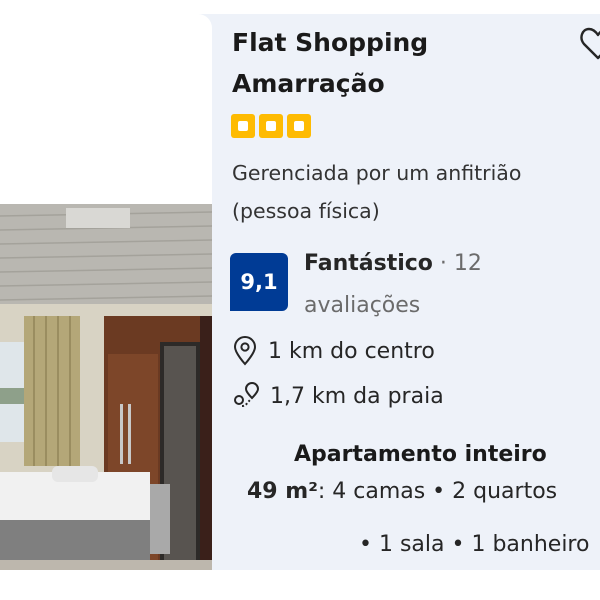 This screenshot has height=600, width=600. I want to click on map-pin-icon, so click(245, 351).